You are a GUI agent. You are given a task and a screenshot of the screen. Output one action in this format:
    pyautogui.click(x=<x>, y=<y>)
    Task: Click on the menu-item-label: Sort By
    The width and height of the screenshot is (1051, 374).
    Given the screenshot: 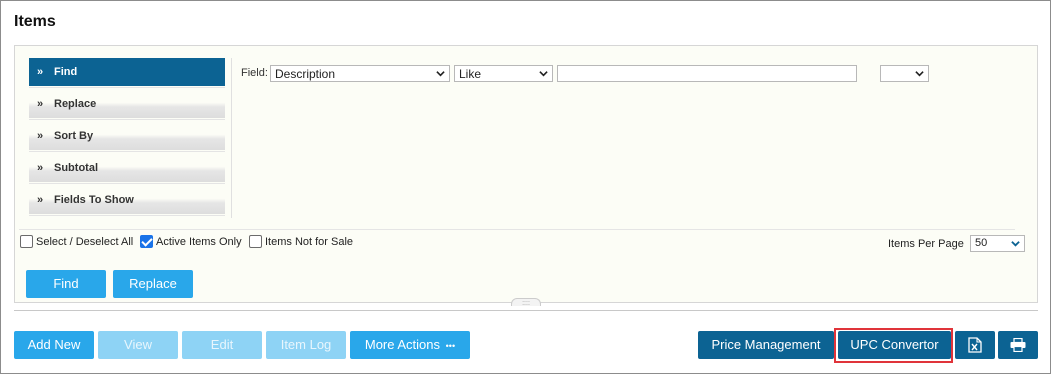 What is the action you would take?
    pyautogui.click(x=74, y=136)
    